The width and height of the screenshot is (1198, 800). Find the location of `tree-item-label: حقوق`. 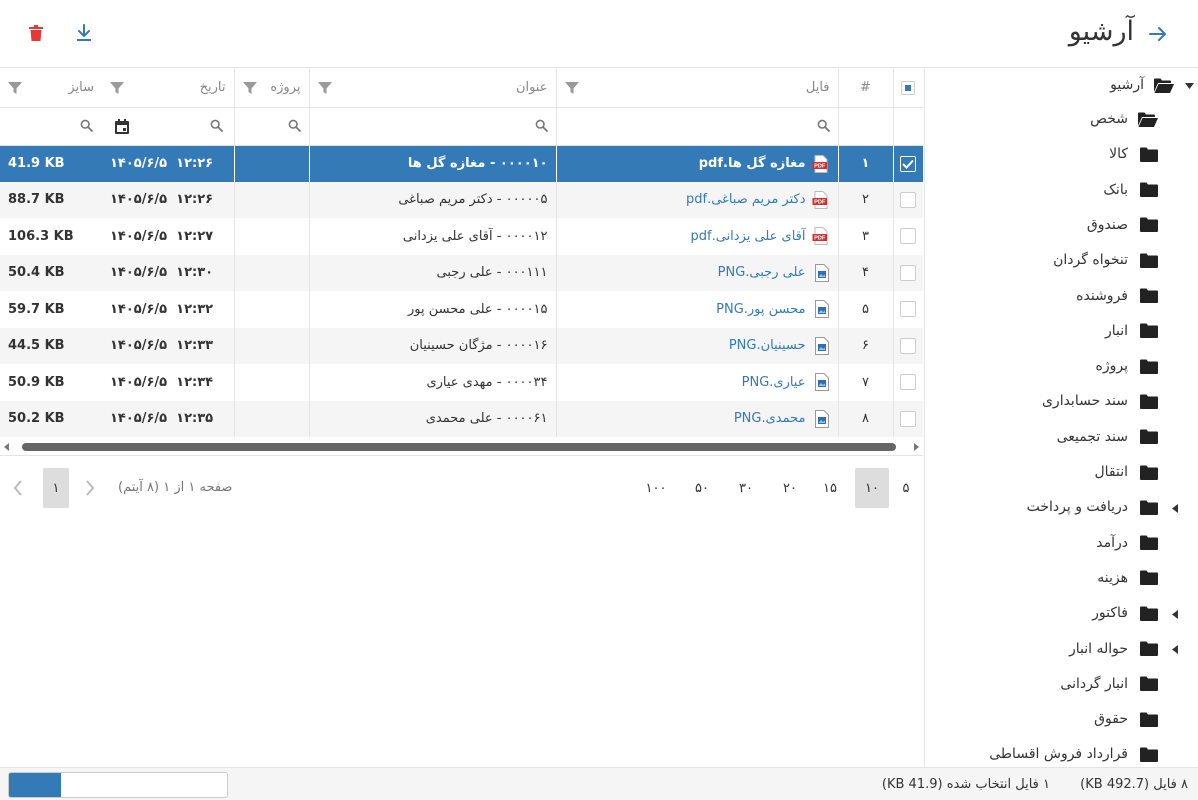

tree-item-label: حقوق is located at coordinates (1111, 719).